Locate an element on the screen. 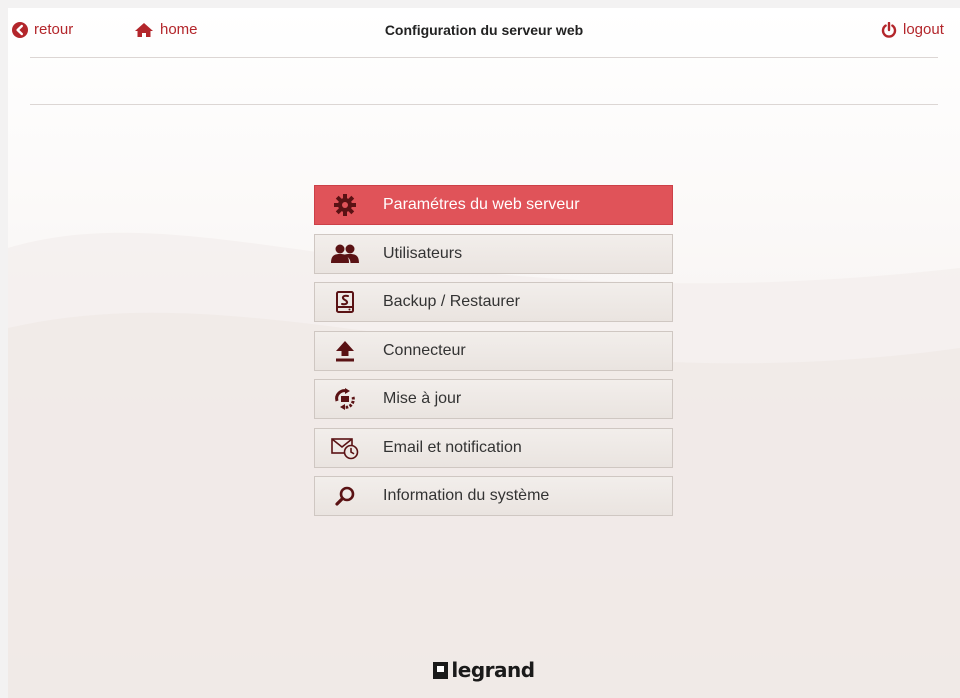 The image size is (960, 698). menu-item-label: Email et notification is located at coordinates (452, 447).